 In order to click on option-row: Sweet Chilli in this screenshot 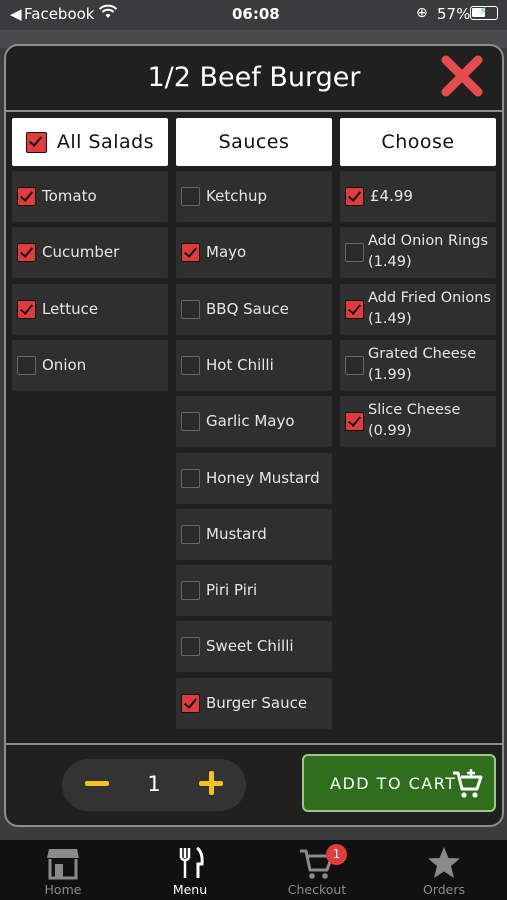, I will do `click(254, 646)`.